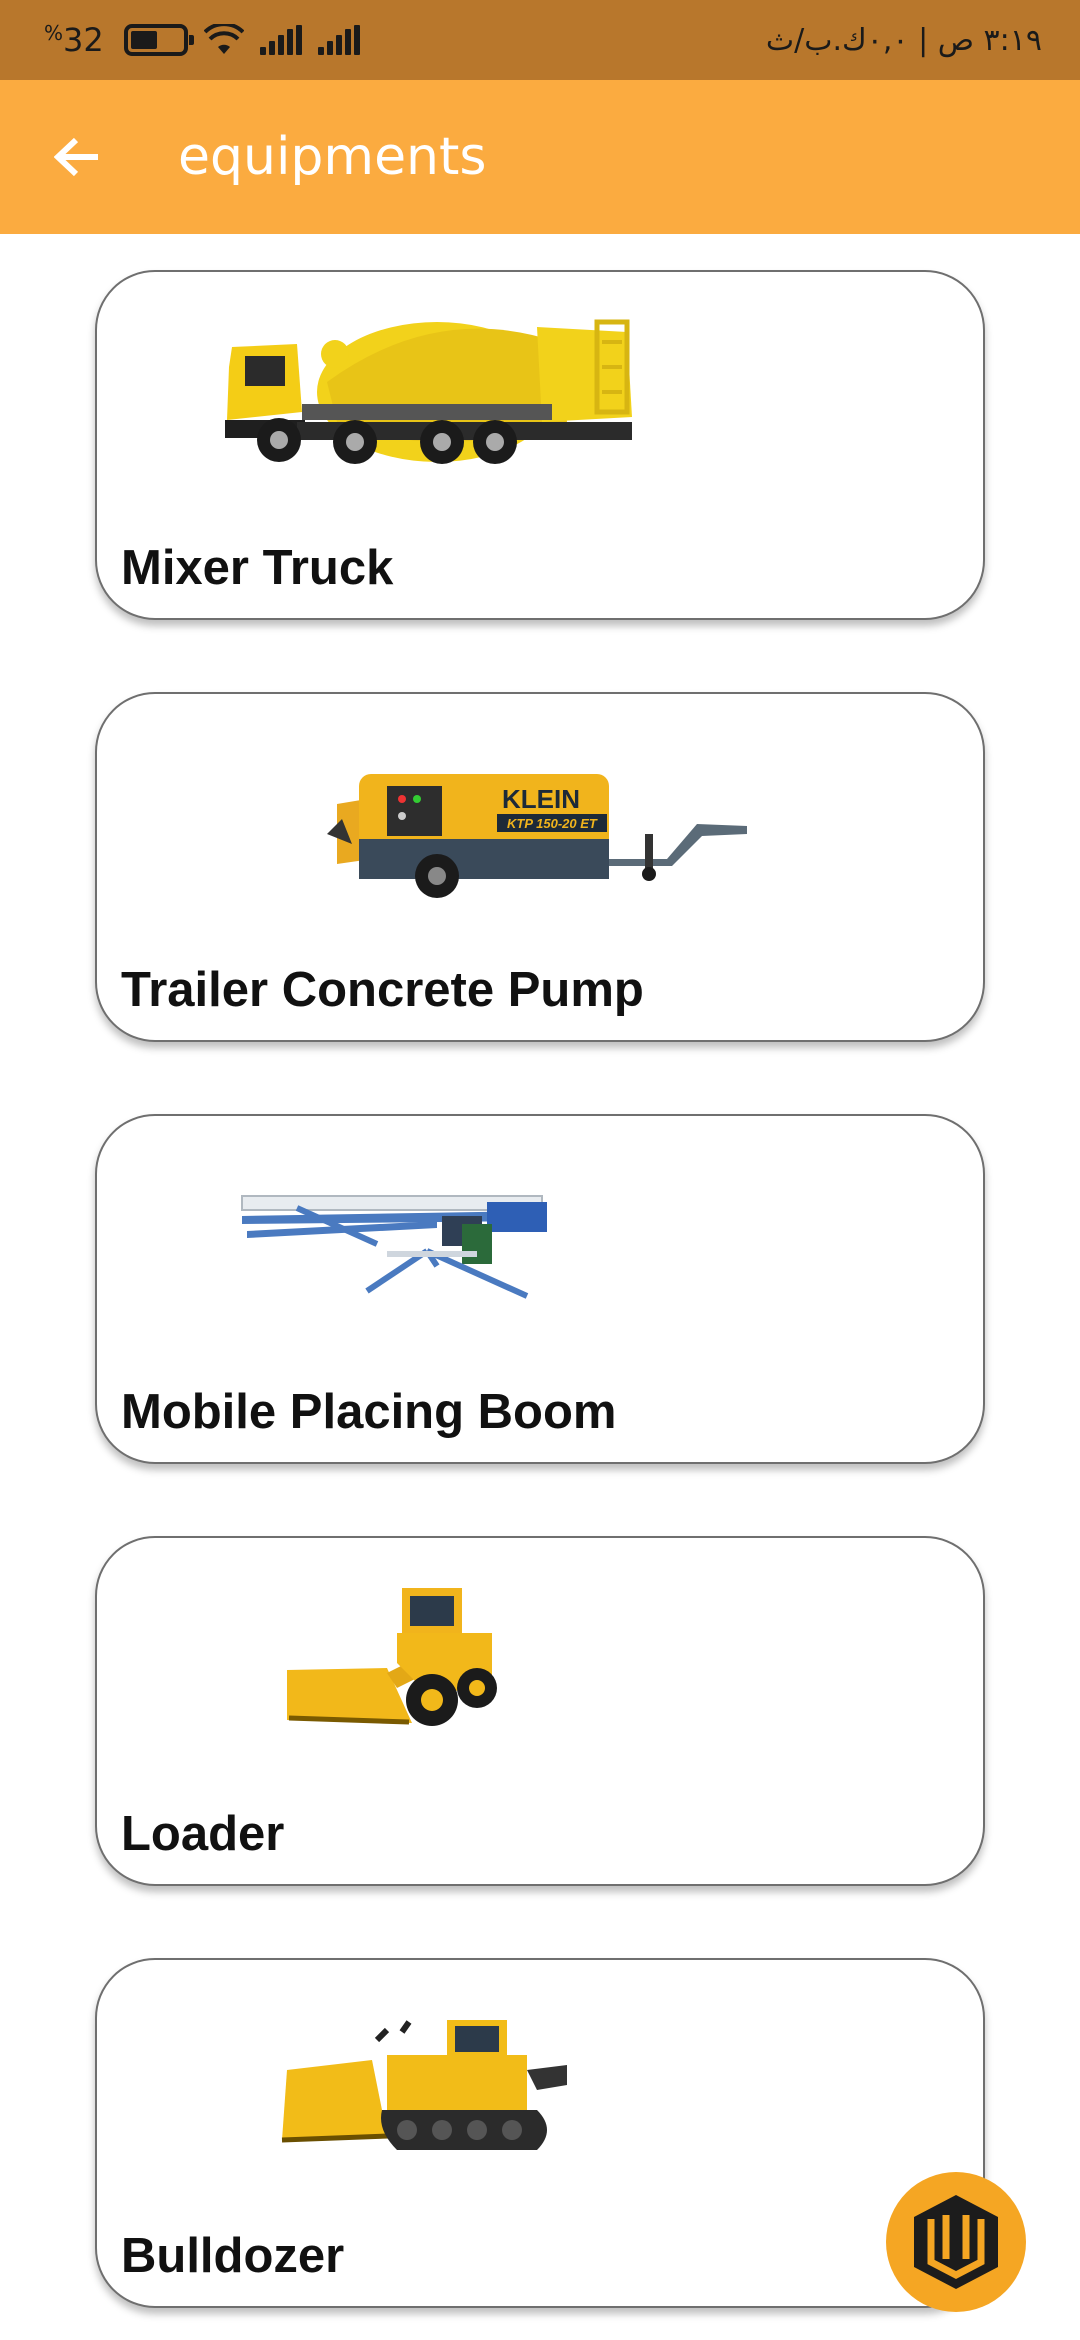 The height and width of the screenshot is (2340, 1080). What do you see at coordinates (332, 157) in the screenshot?
I see `page-title: equipments` at bounding box center [332, 157].